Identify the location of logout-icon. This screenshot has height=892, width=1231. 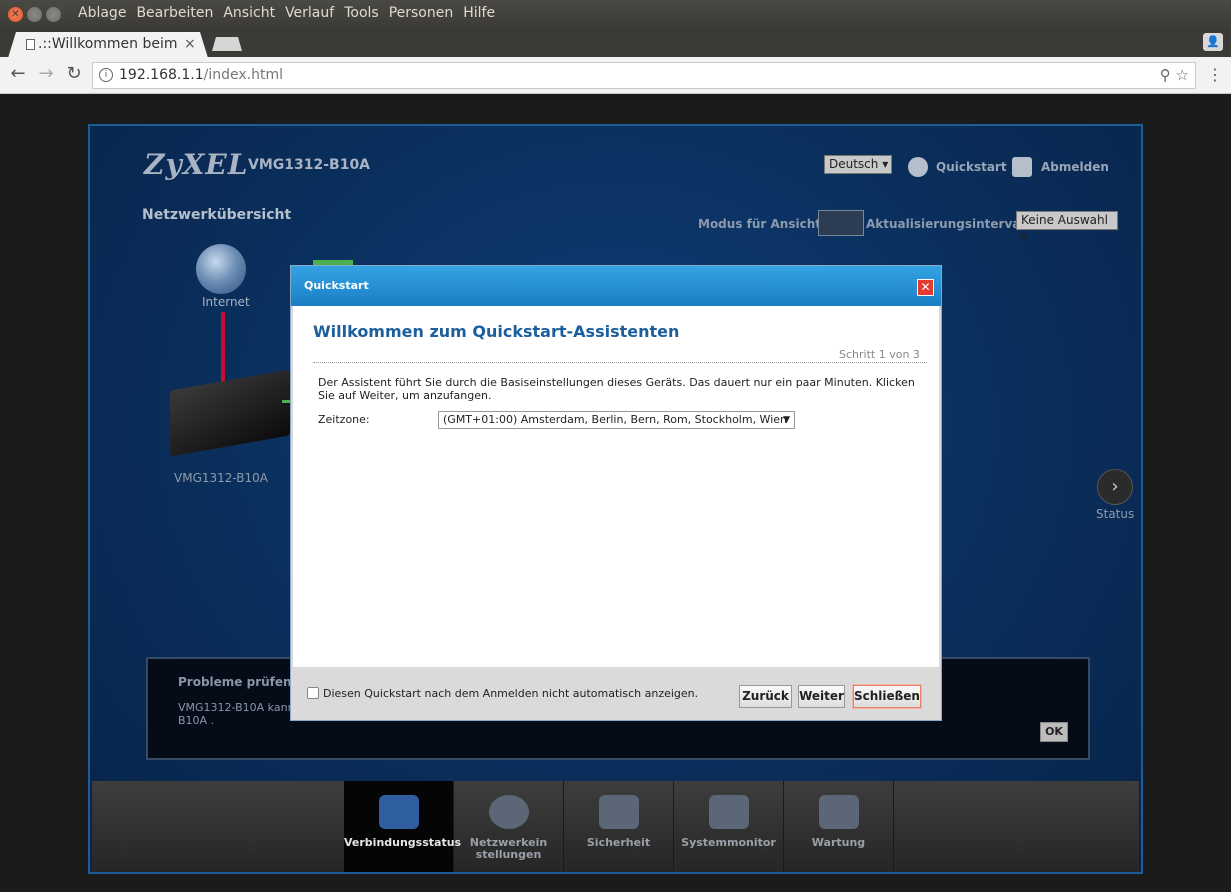
(1022, 167).